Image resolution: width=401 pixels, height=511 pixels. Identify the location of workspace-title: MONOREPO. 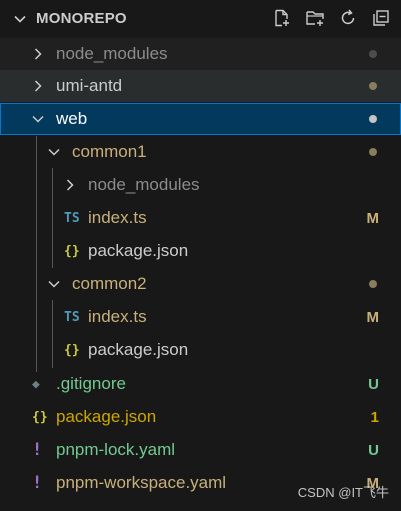
(81, 18).